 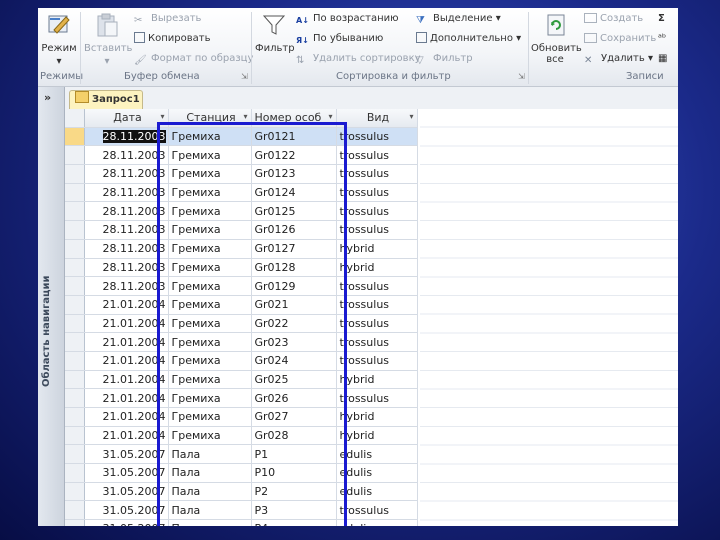 What do you see at coordinates (358, 59) in the screenshot?
I see `remove-sort-button: ⇅ Удалить сортировку` at bounding box center [358, 59].